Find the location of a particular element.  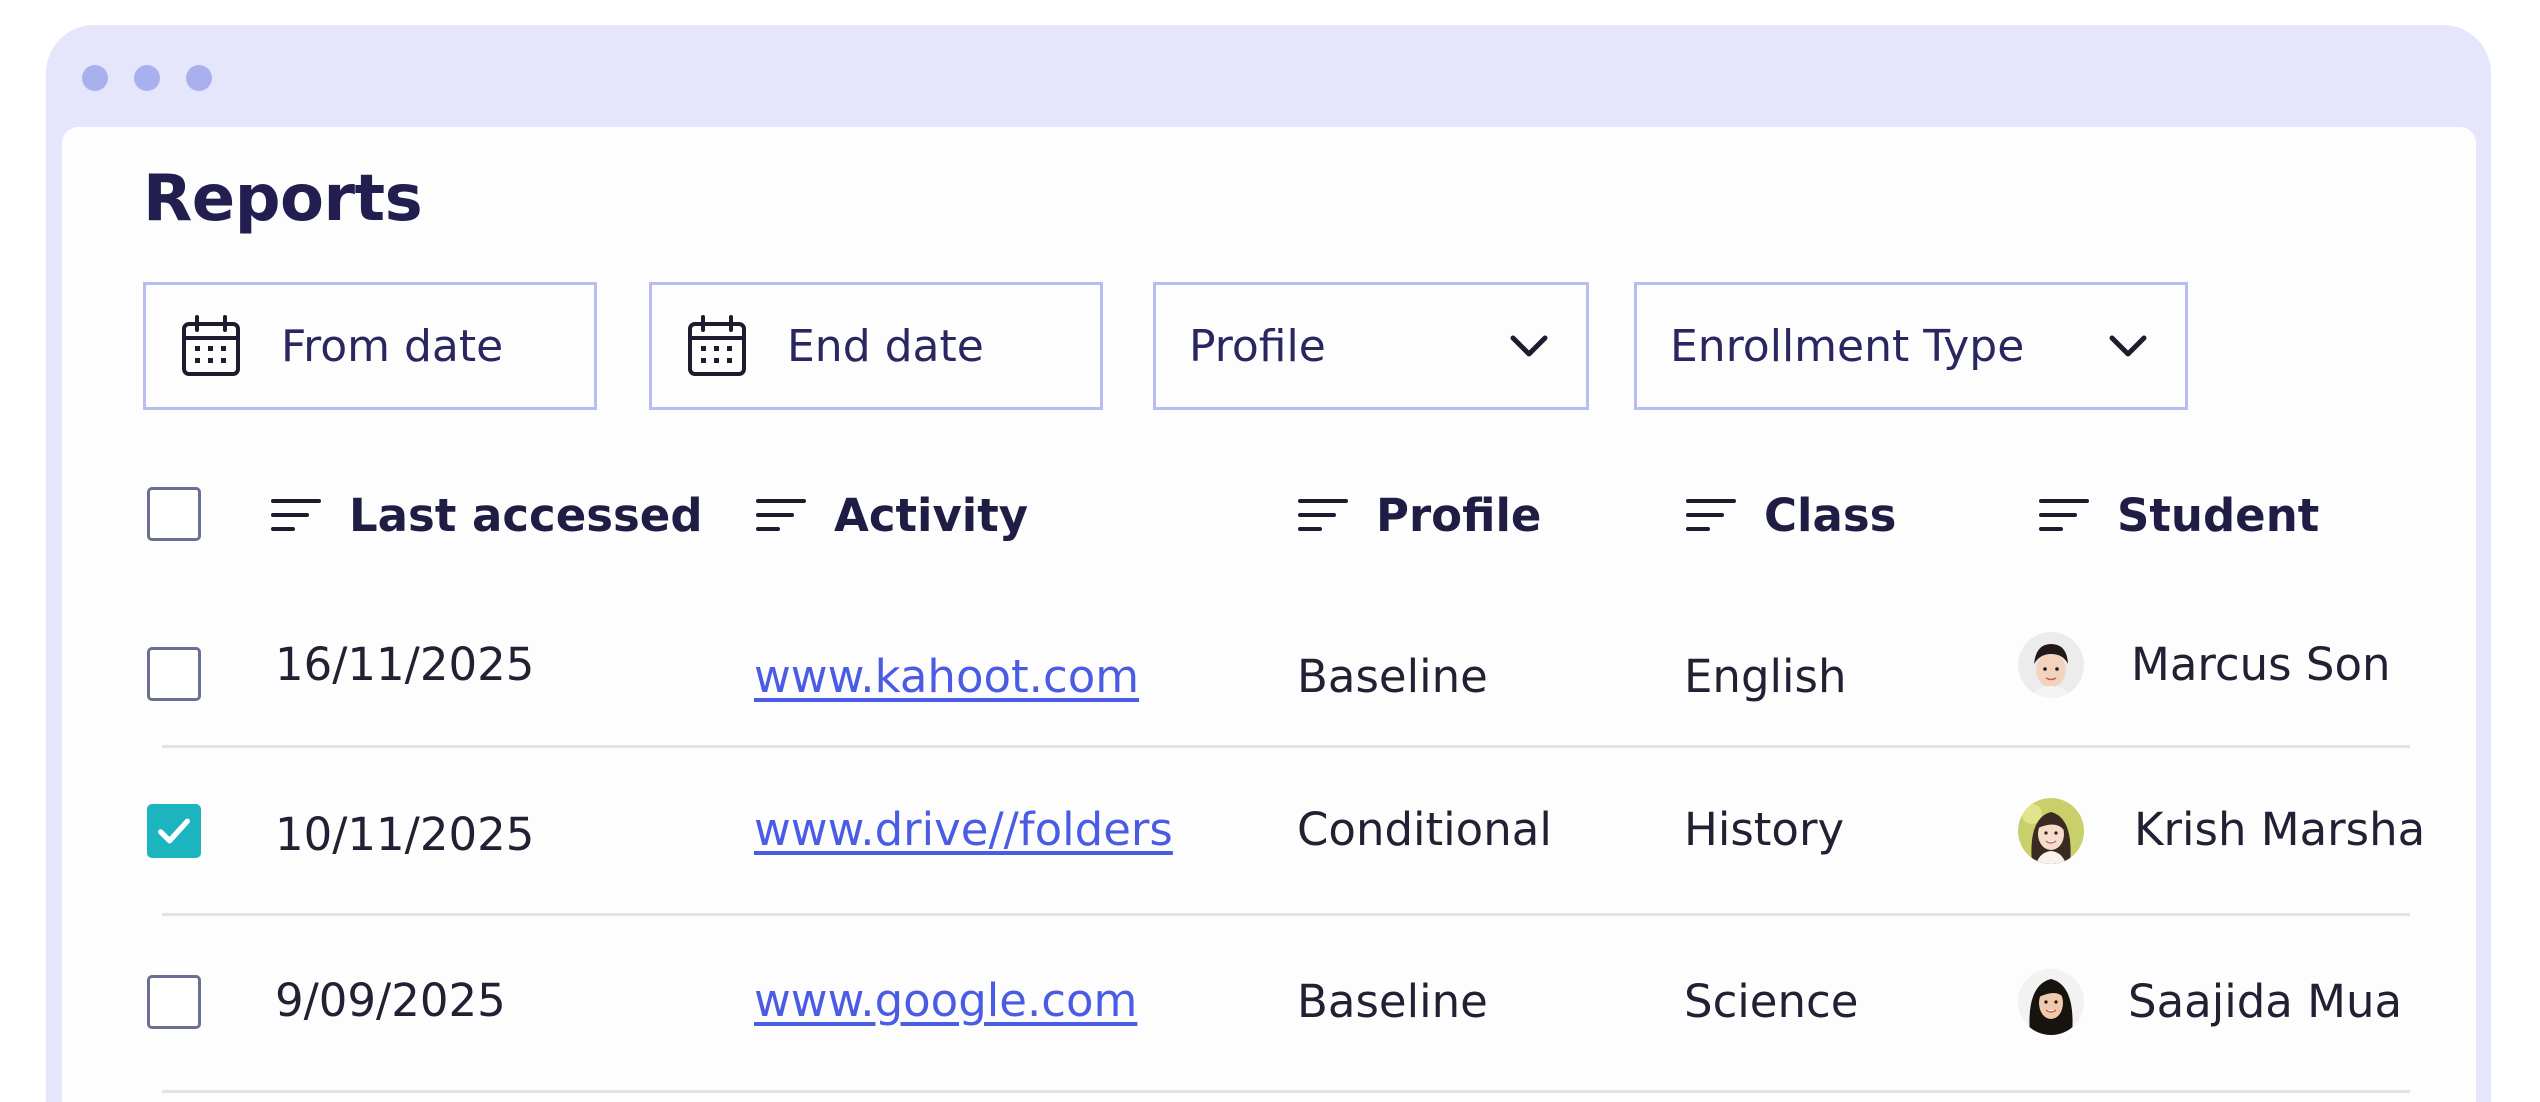

column-header-last-accessed: Last accessed is located at coordinates (487, 515).